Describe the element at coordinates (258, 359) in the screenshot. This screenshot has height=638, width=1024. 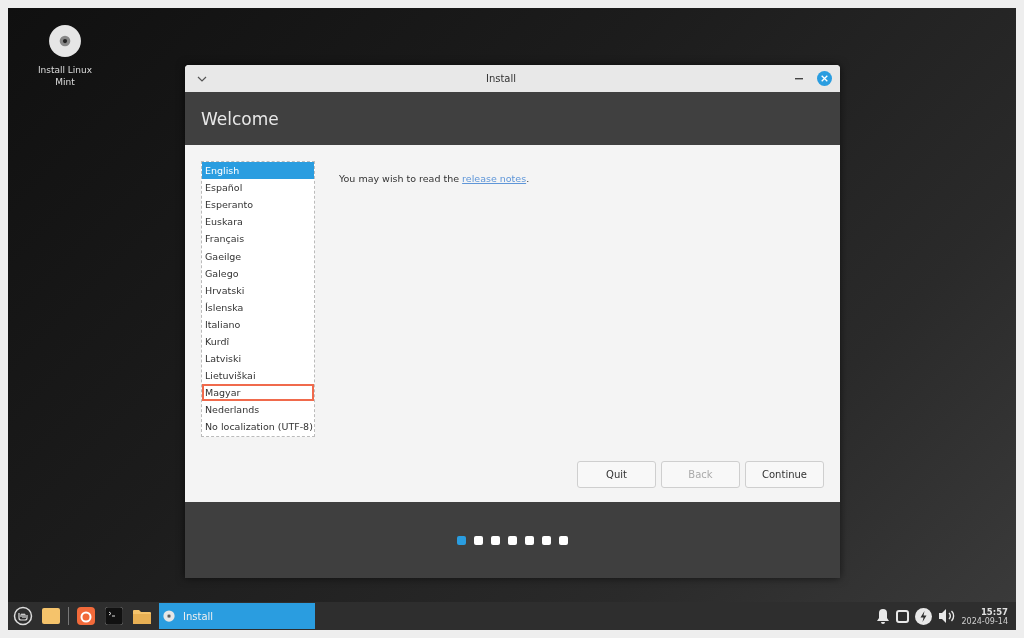
I see `language-item: Latviski` at that location.